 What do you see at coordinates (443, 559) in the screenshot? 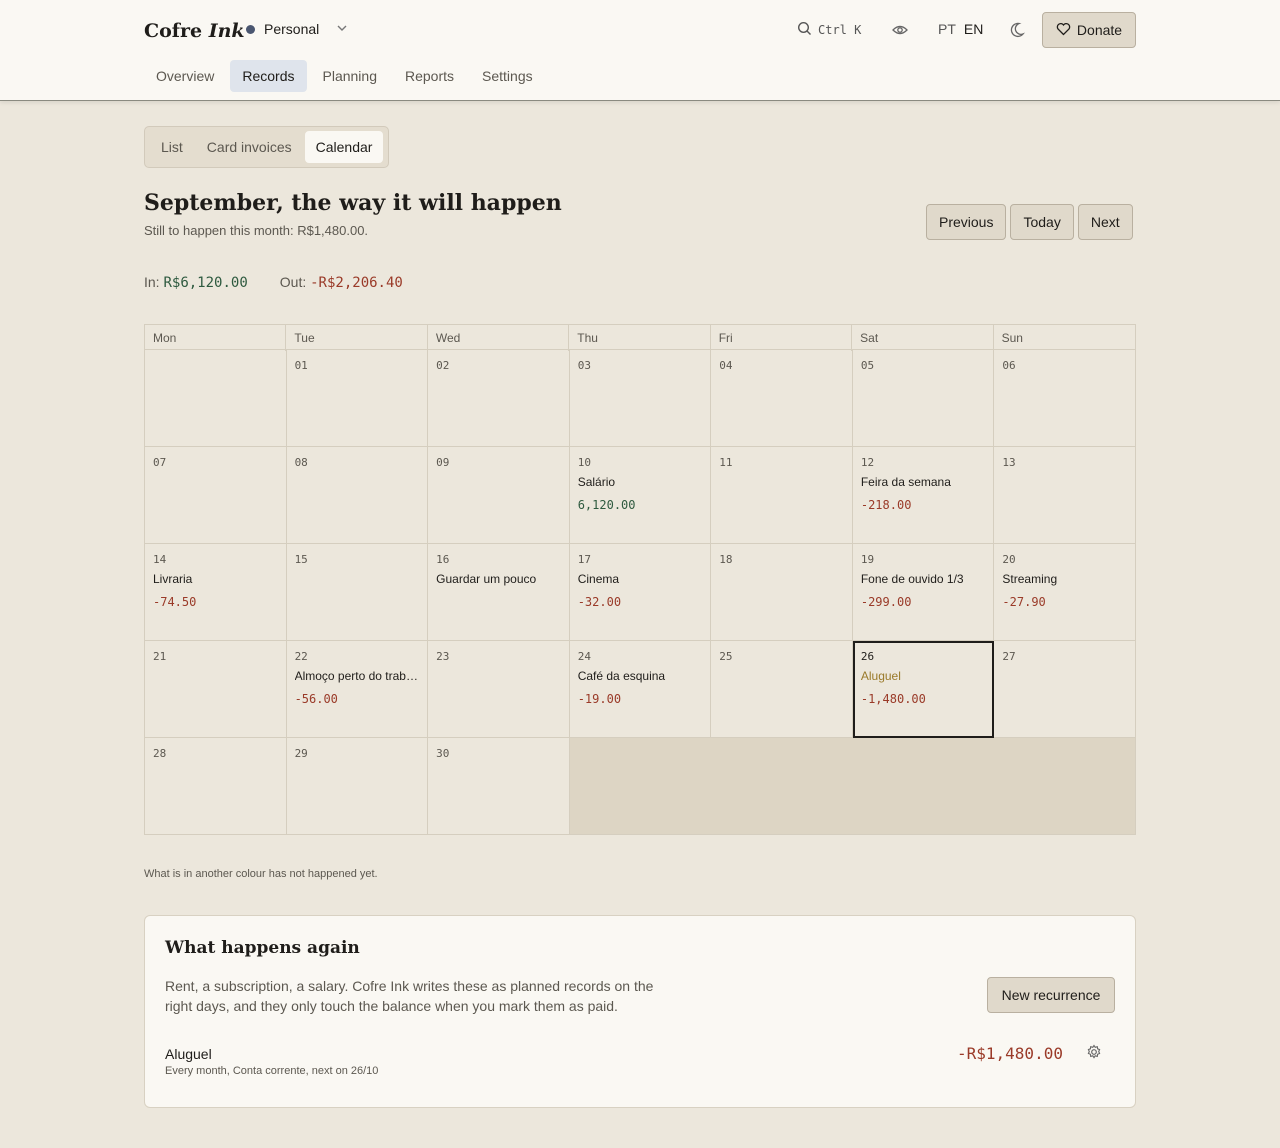
I see `day-number: 16` at bounding box center [443, 559].